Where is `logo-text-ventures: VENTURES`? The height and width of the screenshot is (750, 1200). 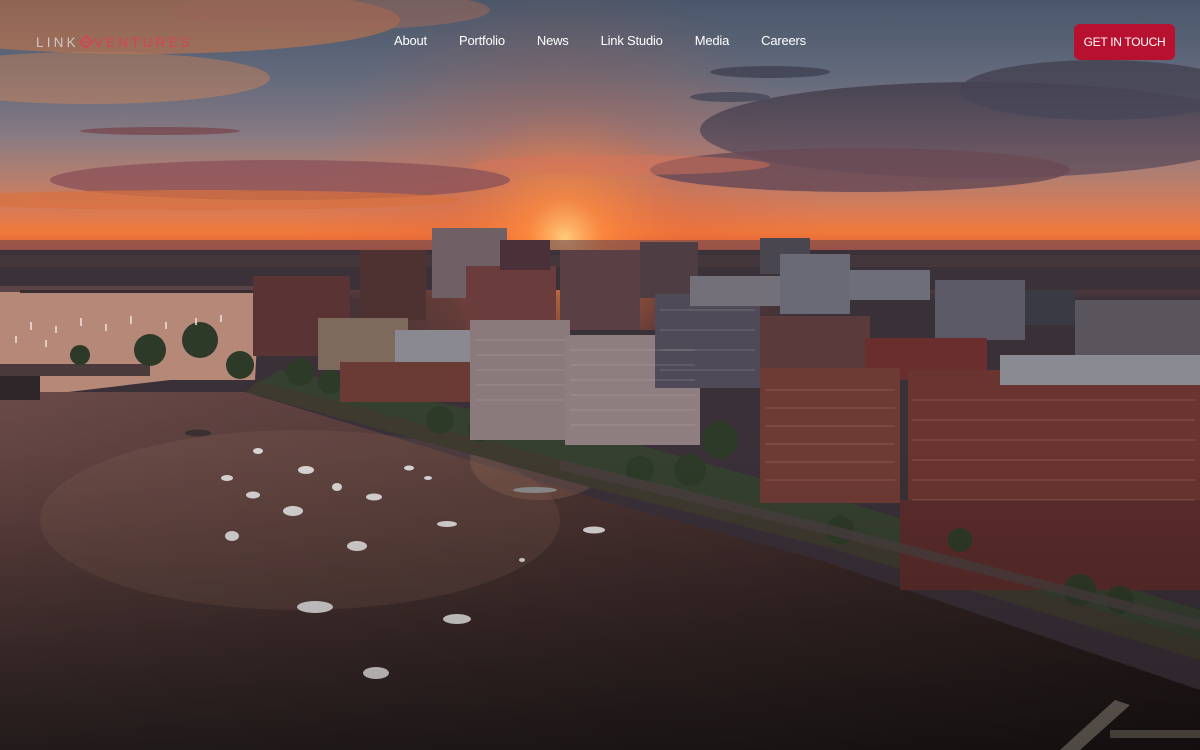 logo-text-ventures: VENTURES is located at coordinates (143, 42).